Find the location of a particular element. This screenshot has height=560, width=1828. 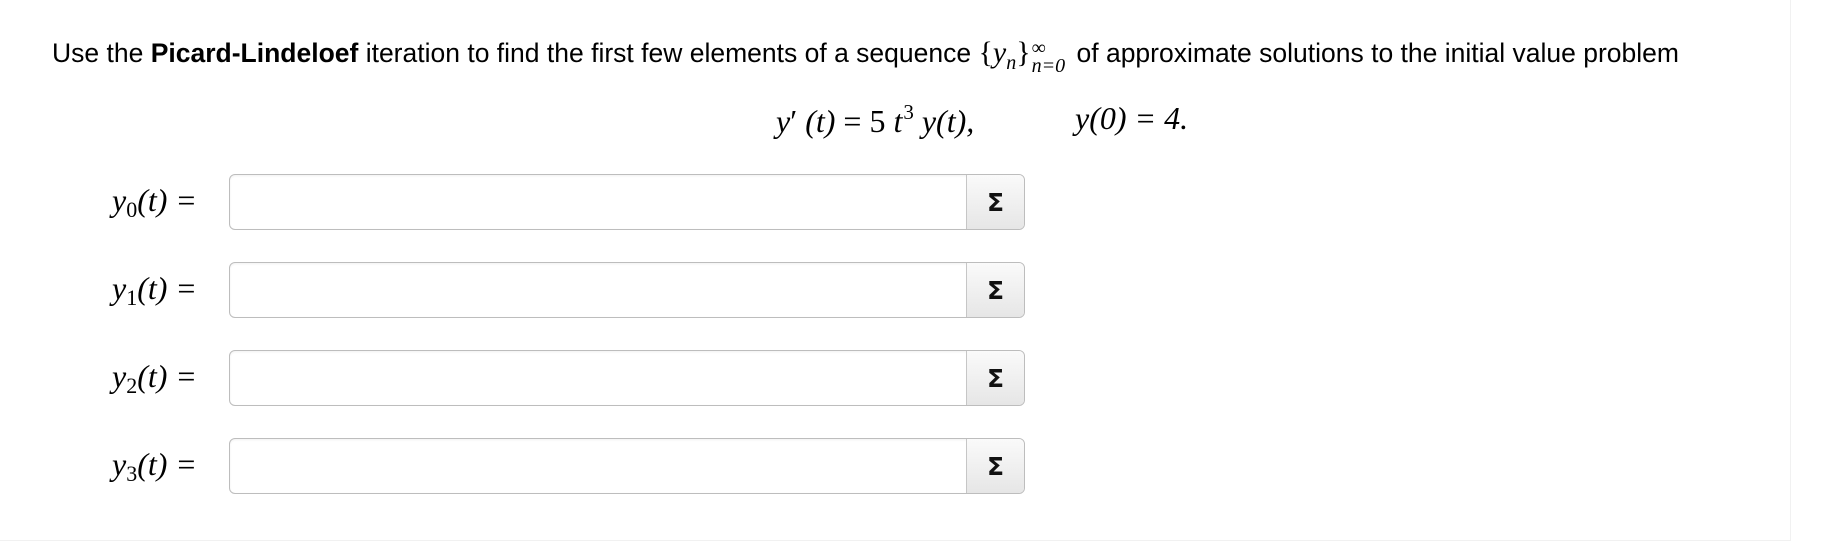

differential-equation: y′ (t) = 5 t3 y(t), is located at coordinates (875, 119).